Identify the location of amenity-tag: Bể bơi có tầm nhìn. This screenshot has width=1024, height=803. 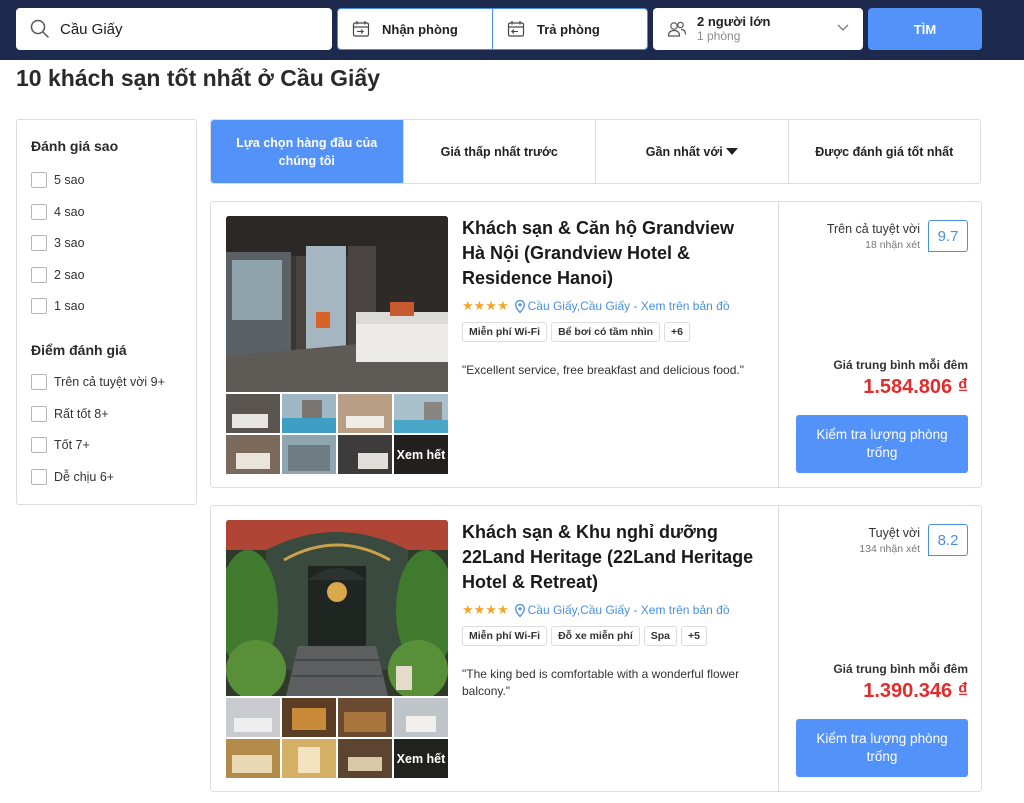
(606, 332).